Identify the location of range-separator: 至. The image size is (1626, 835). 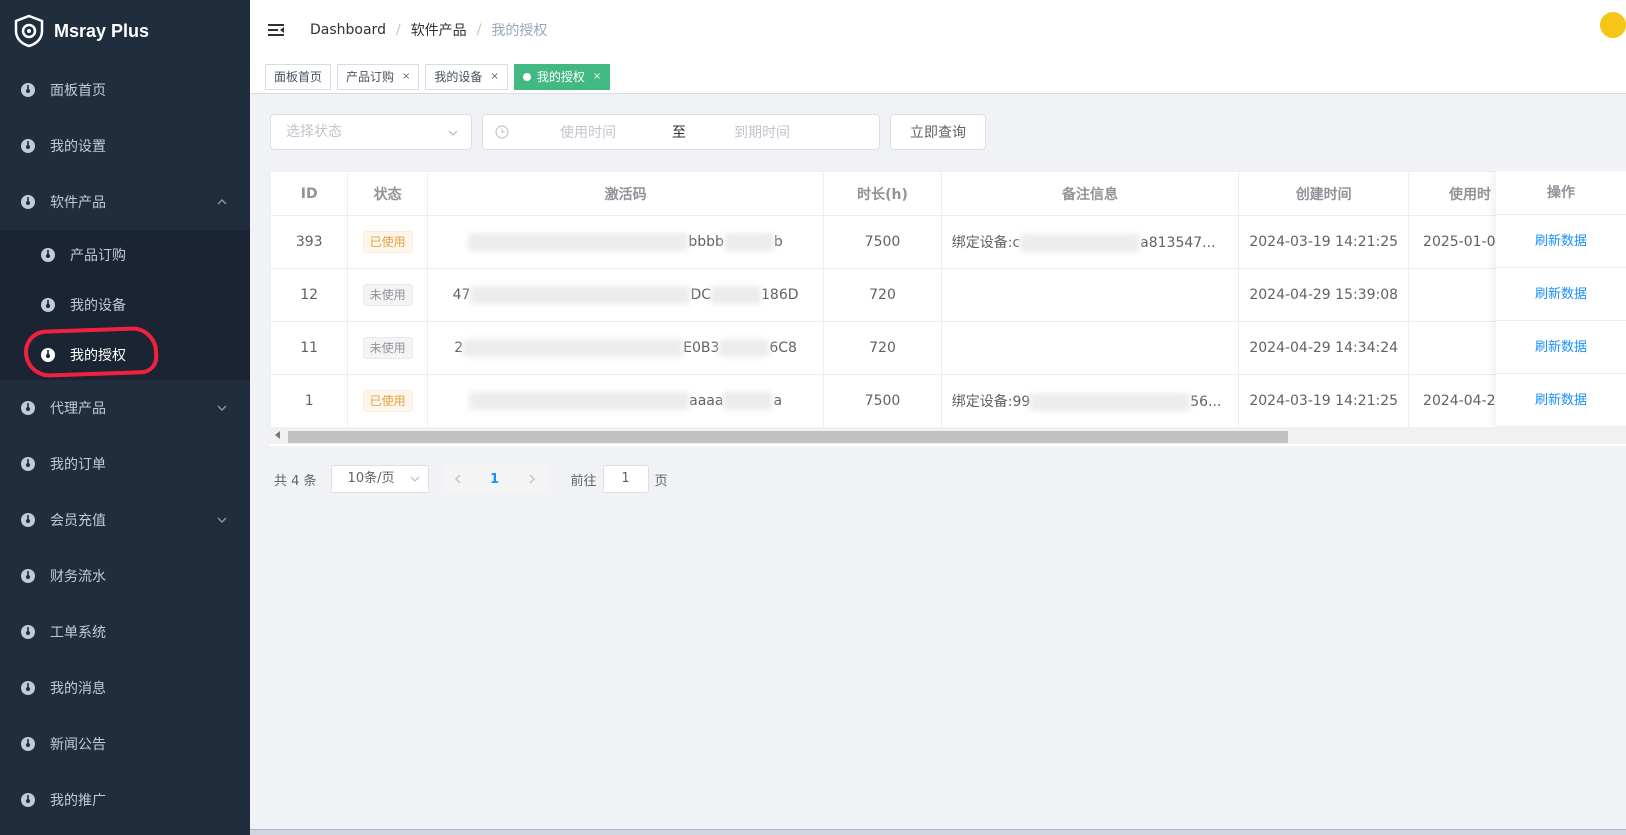
(679, 133).